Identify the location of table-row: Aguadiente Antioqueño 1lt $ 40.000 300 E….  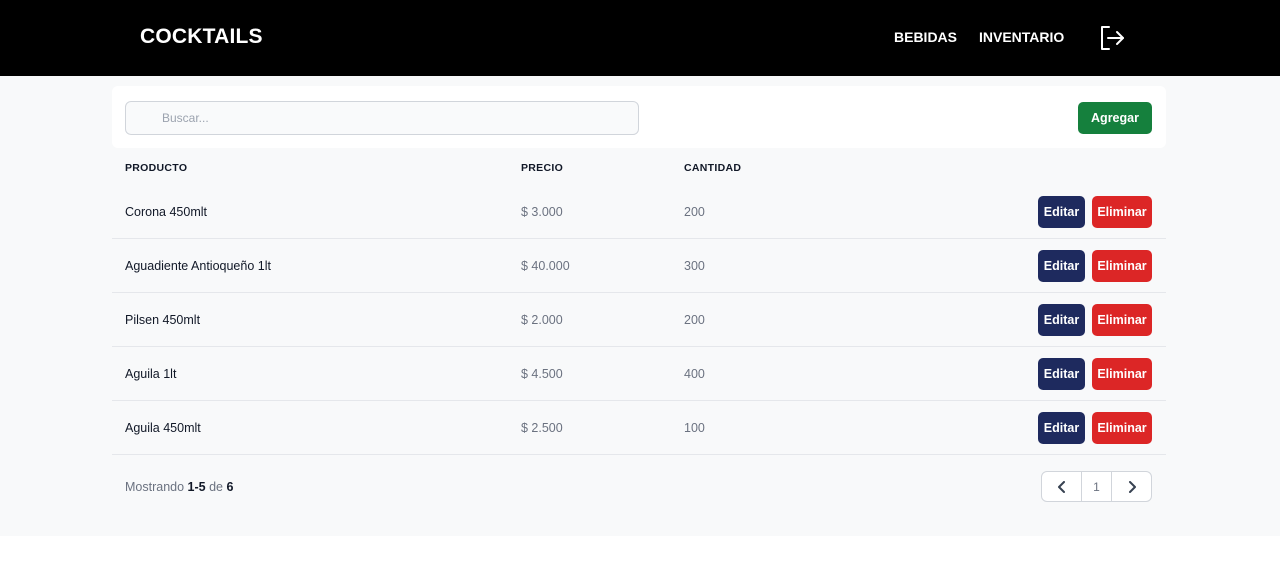
(639, 266).